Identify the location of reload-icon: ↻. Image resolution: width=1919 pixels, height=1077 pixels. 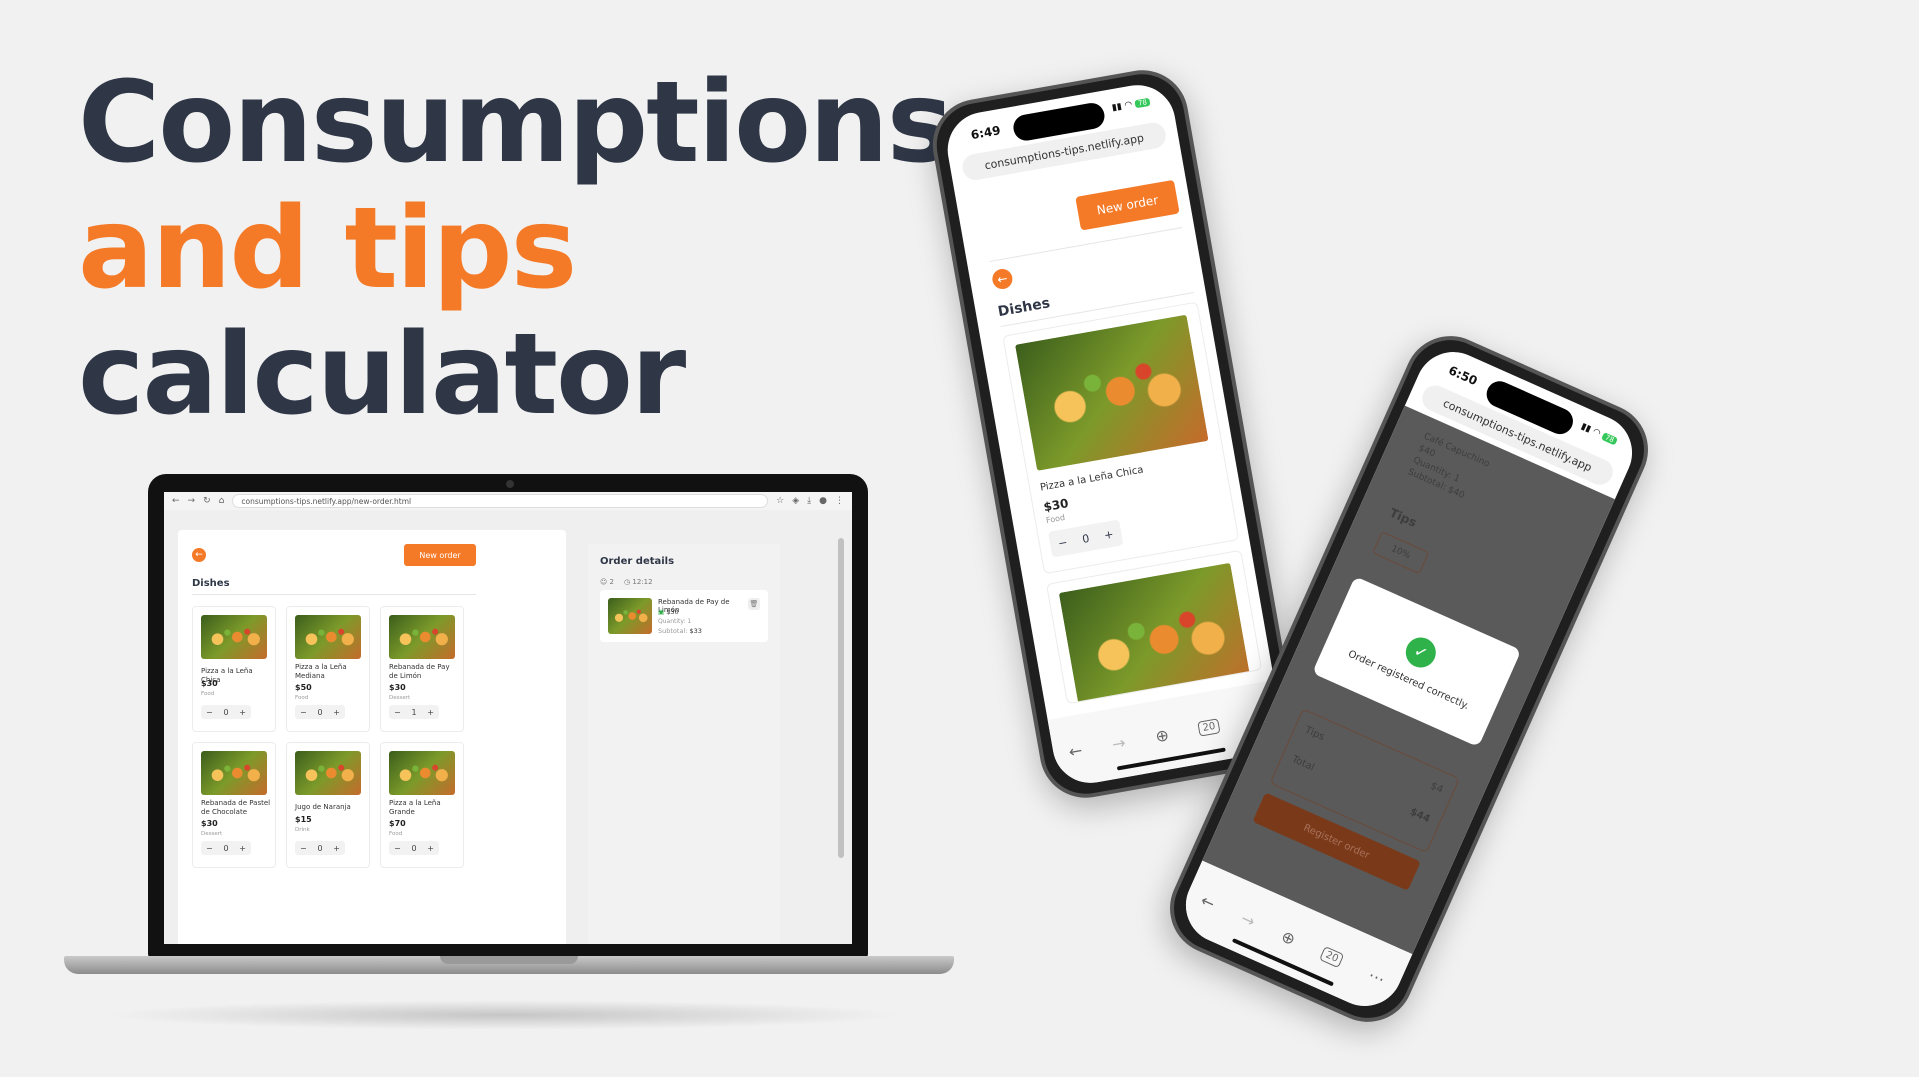
(207, 501).